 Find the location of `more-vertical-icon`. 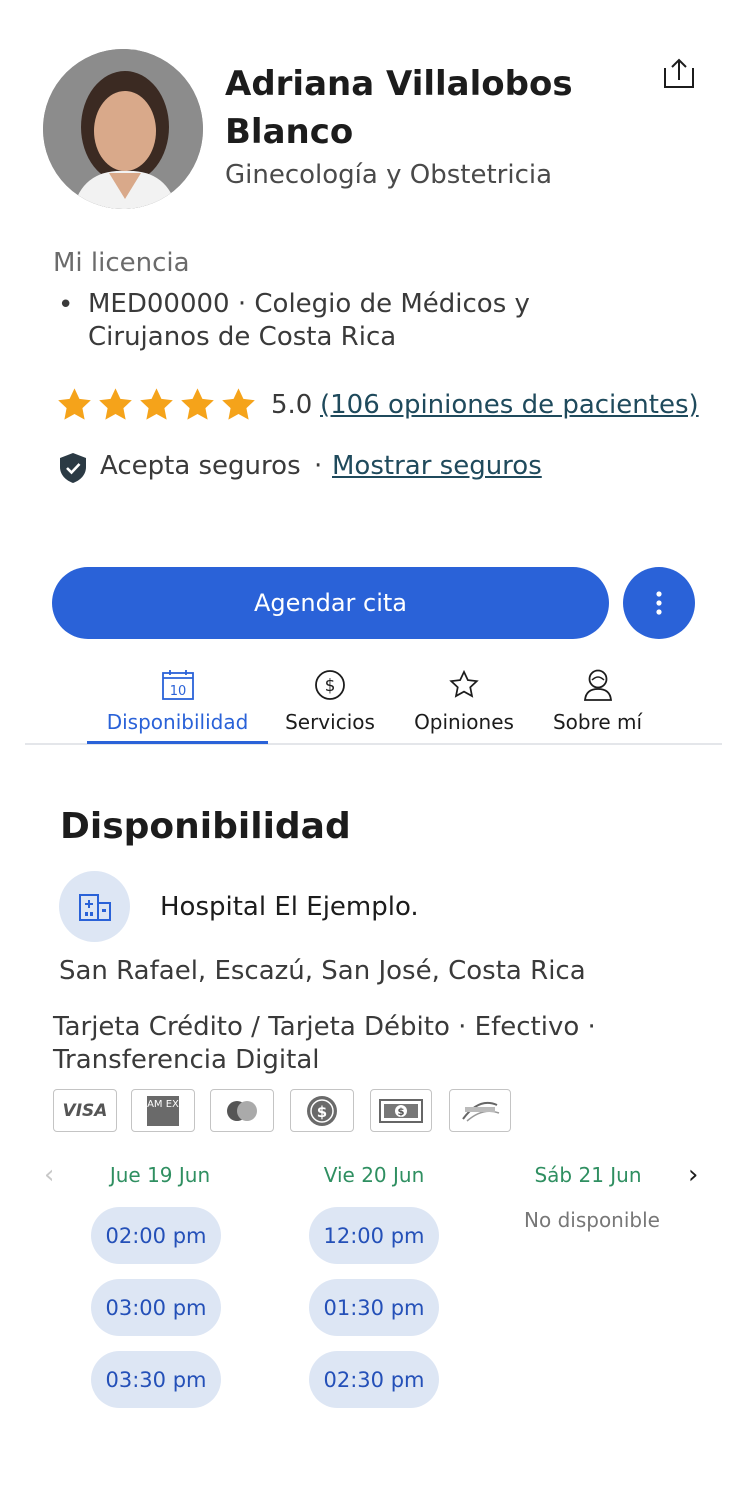

more-vertical-icon is located at coordinates (659, 603).